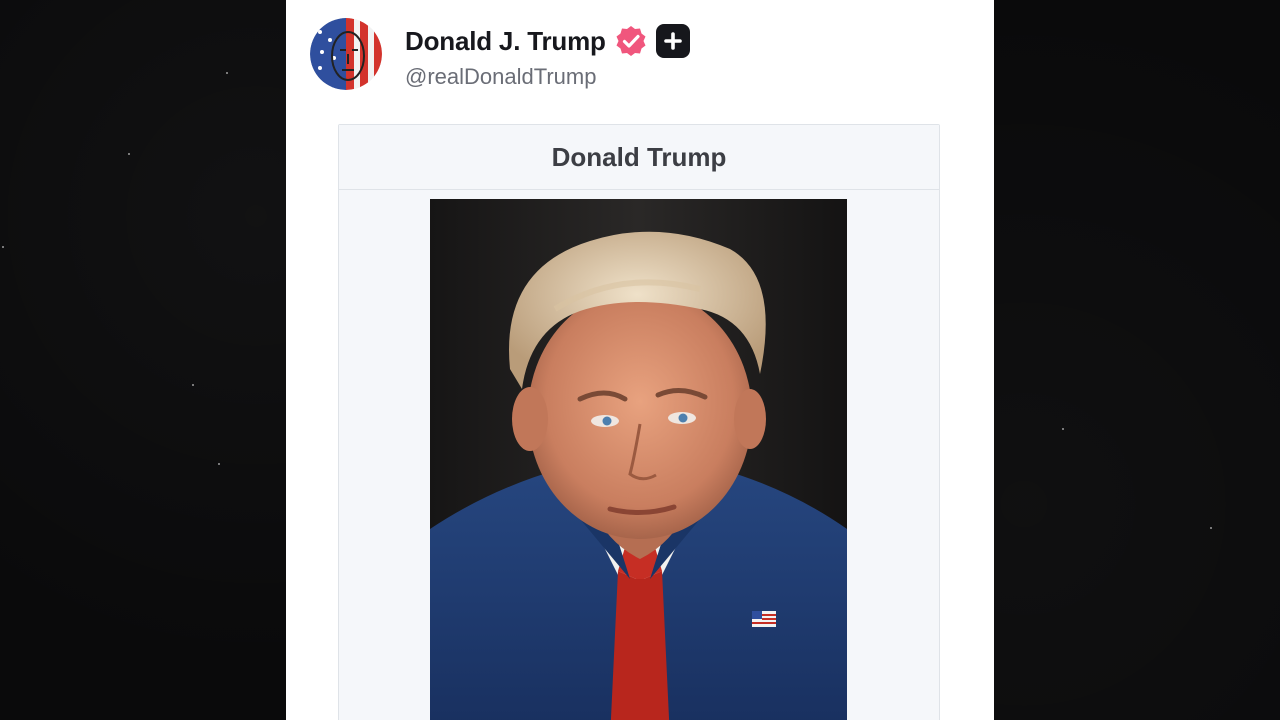 This screenshot has height=720, width=1280. I want to click on avatar, so click(346, 54).